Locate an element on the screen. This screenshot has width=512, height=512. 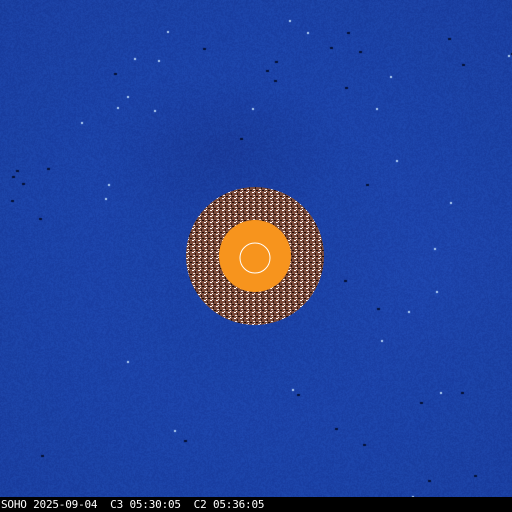
occulter-assembly is located at coordinates (255, 256).